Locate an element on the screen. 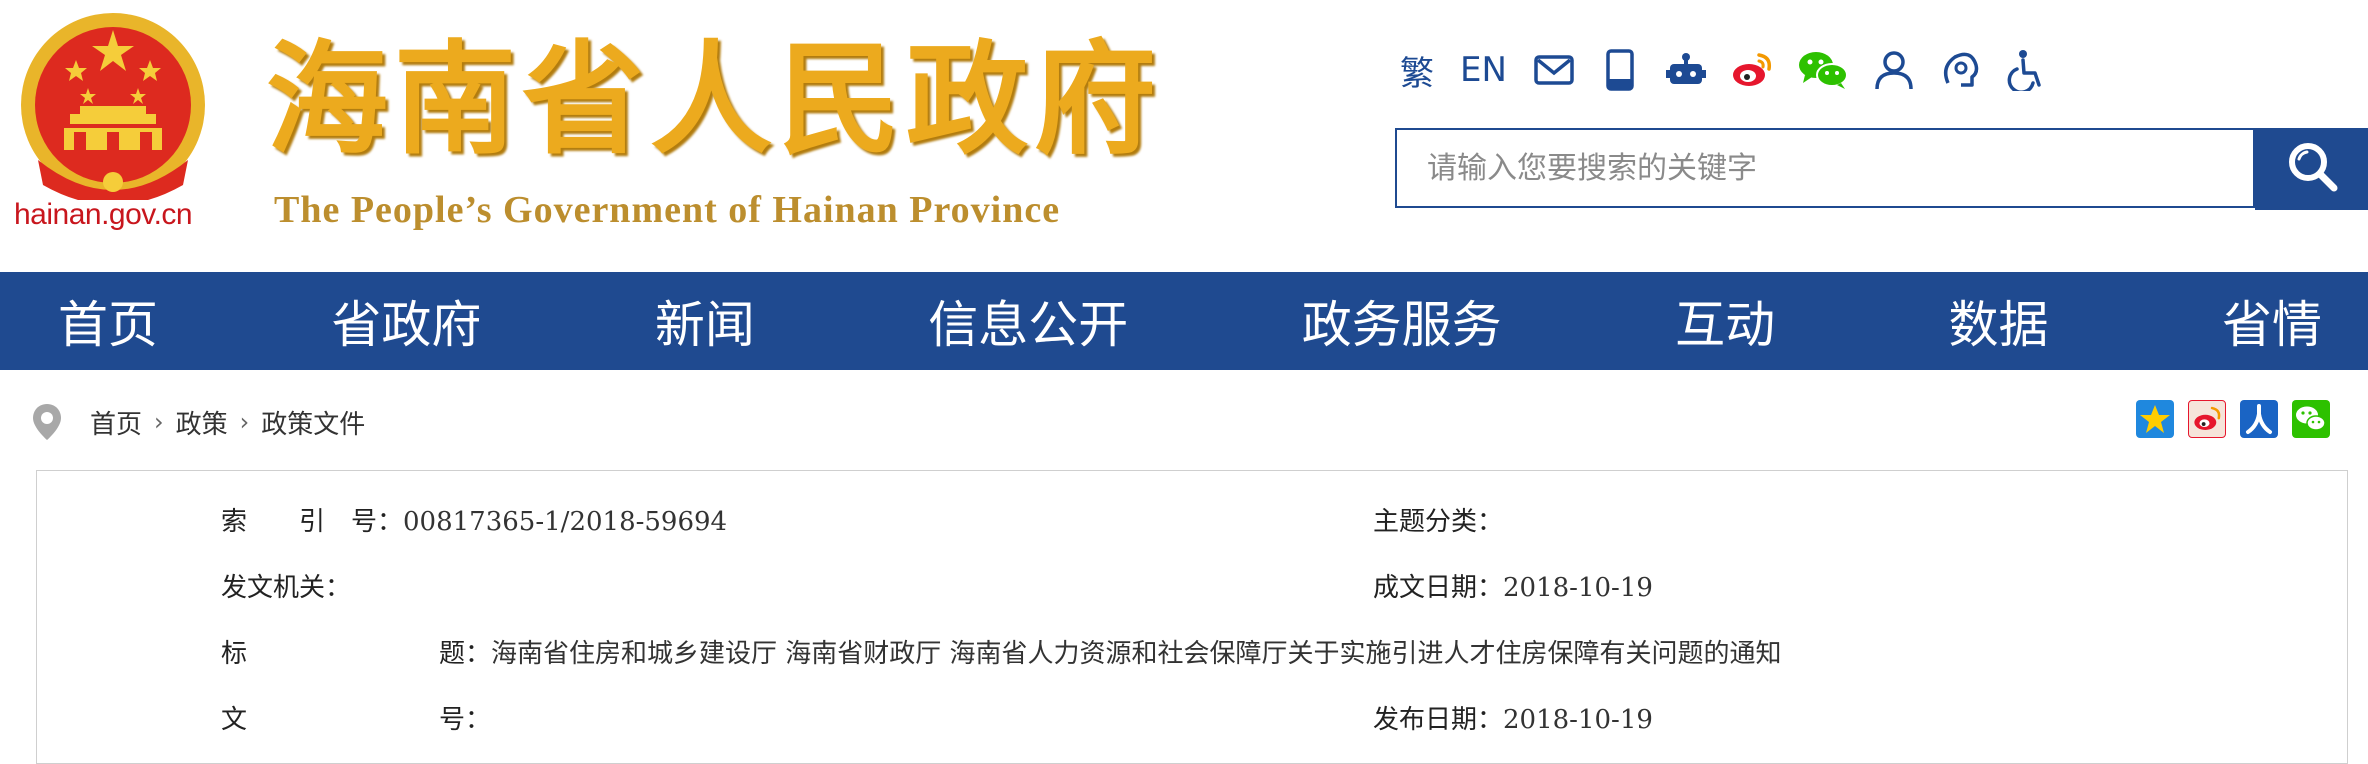 Image resolution: width=2368 pixels, height=764 pixels. mail-icon is located at coordinates (1554, 70).